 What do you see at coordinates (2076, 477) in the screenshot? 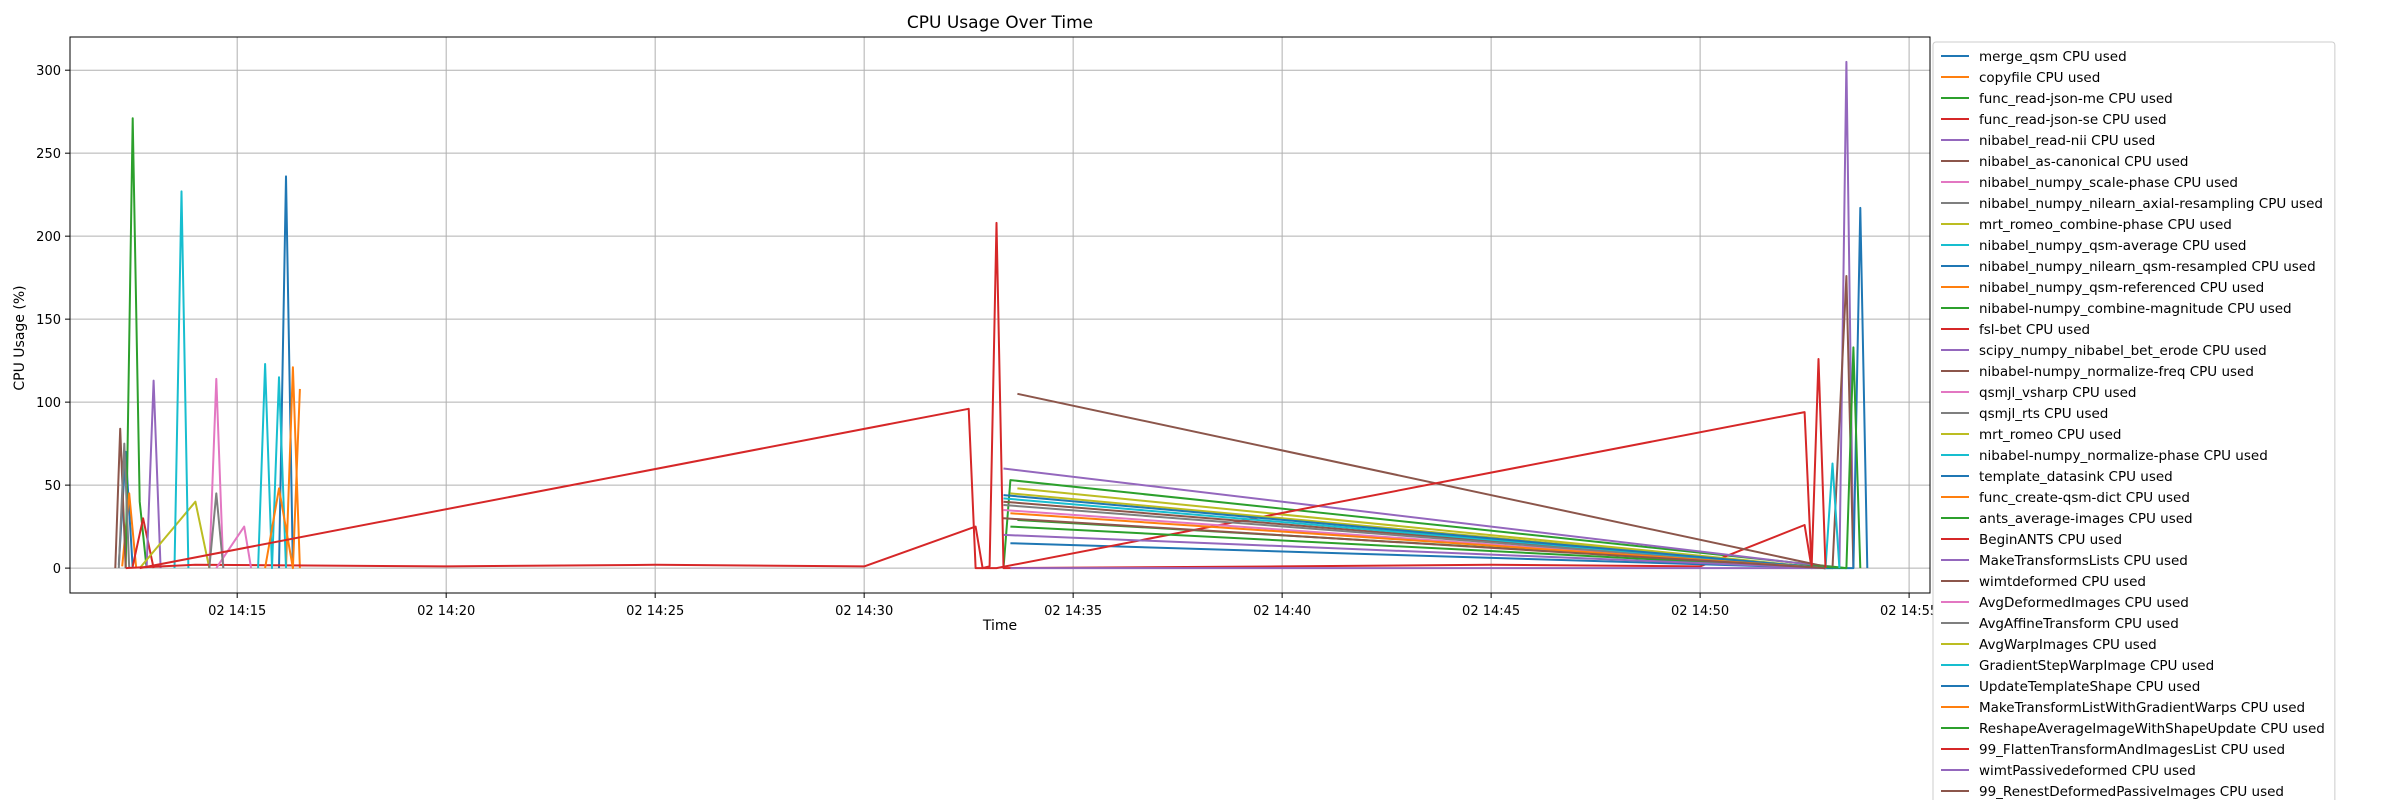
I see `legend-entry: template_datasink CPU used` at bounding box center [2076, 477].